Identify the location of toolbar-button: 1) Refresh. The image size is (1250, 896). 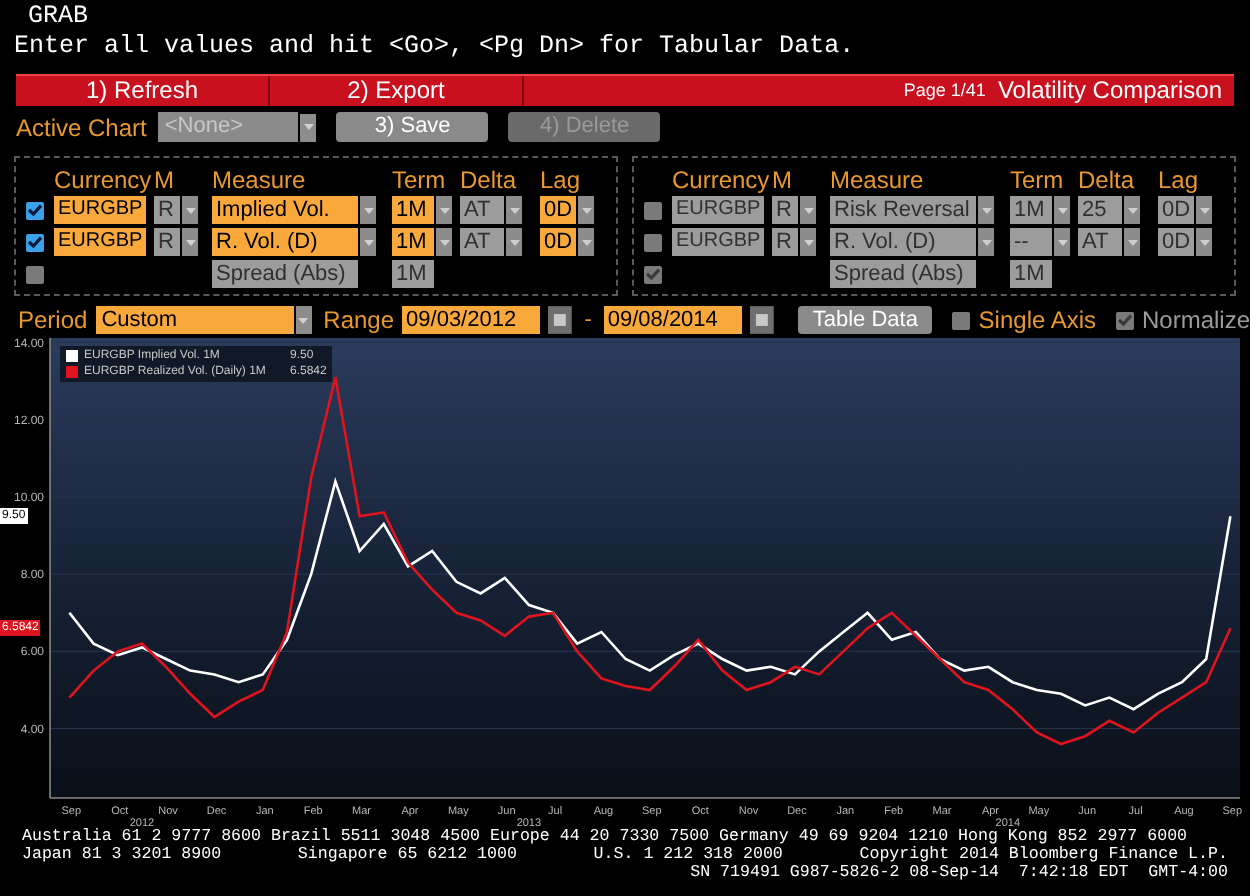
(143, 91).